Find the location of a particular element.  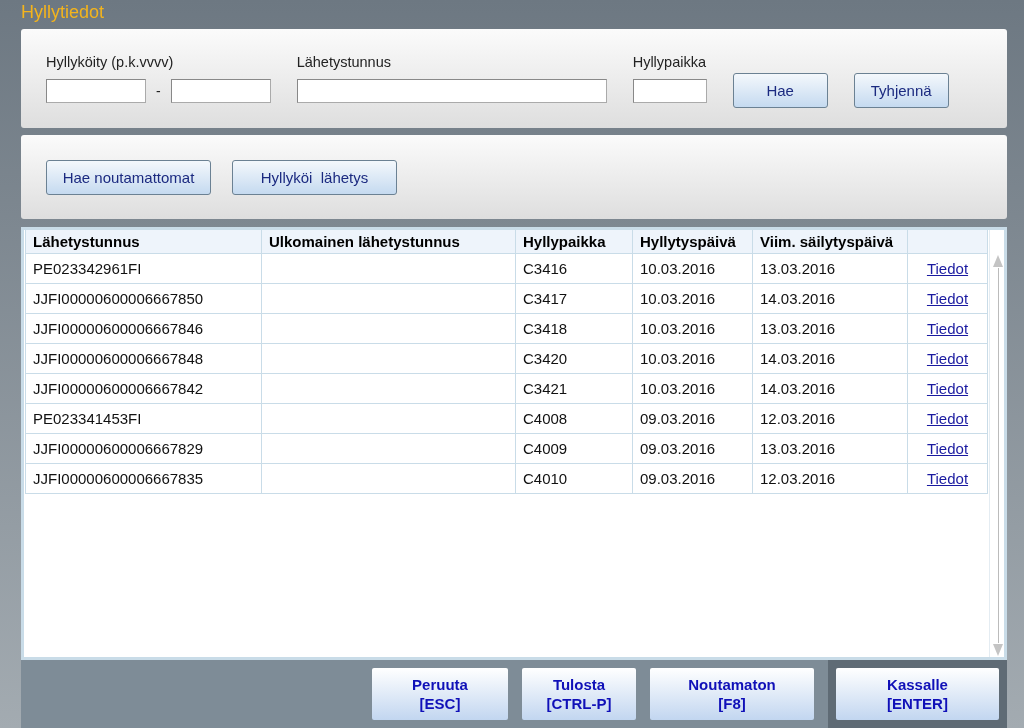

fetch-uncollected-button: Hae noutamattomat is located at coordinates (128, 177).